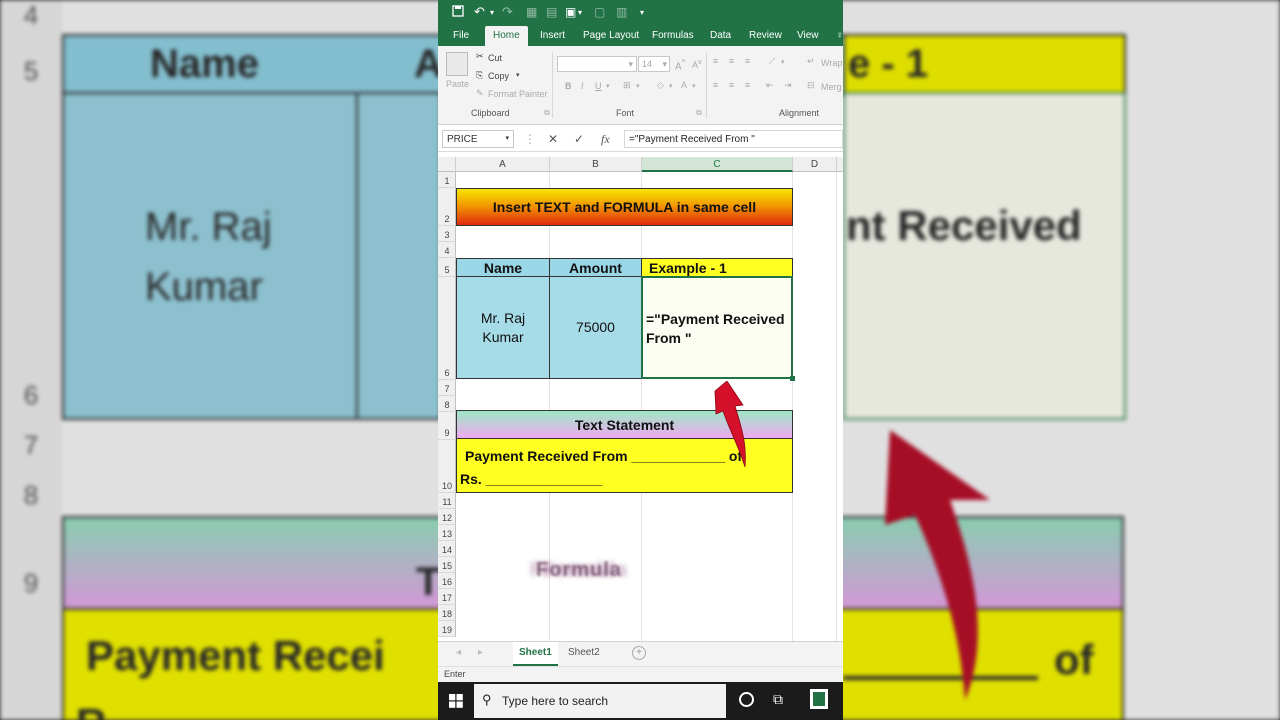 The height and width of the screenshot is (720, 1280). I want to click on font-name-select: ▾, so click(597, 64).